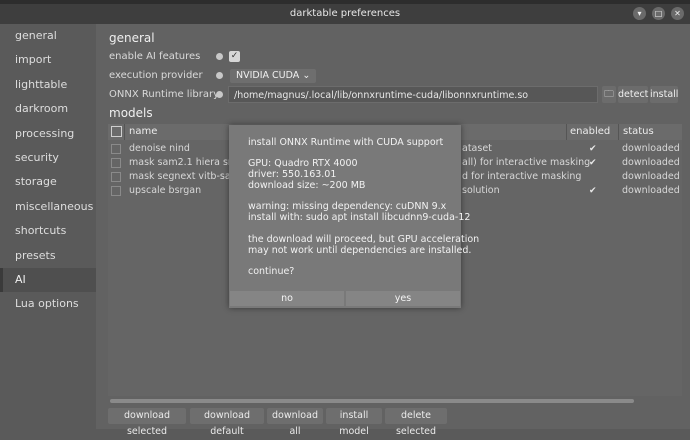  What do you see at coordinates (477, 148) in the screenshot?
I see `model-description: ataset` at bounding box center [477, 148].